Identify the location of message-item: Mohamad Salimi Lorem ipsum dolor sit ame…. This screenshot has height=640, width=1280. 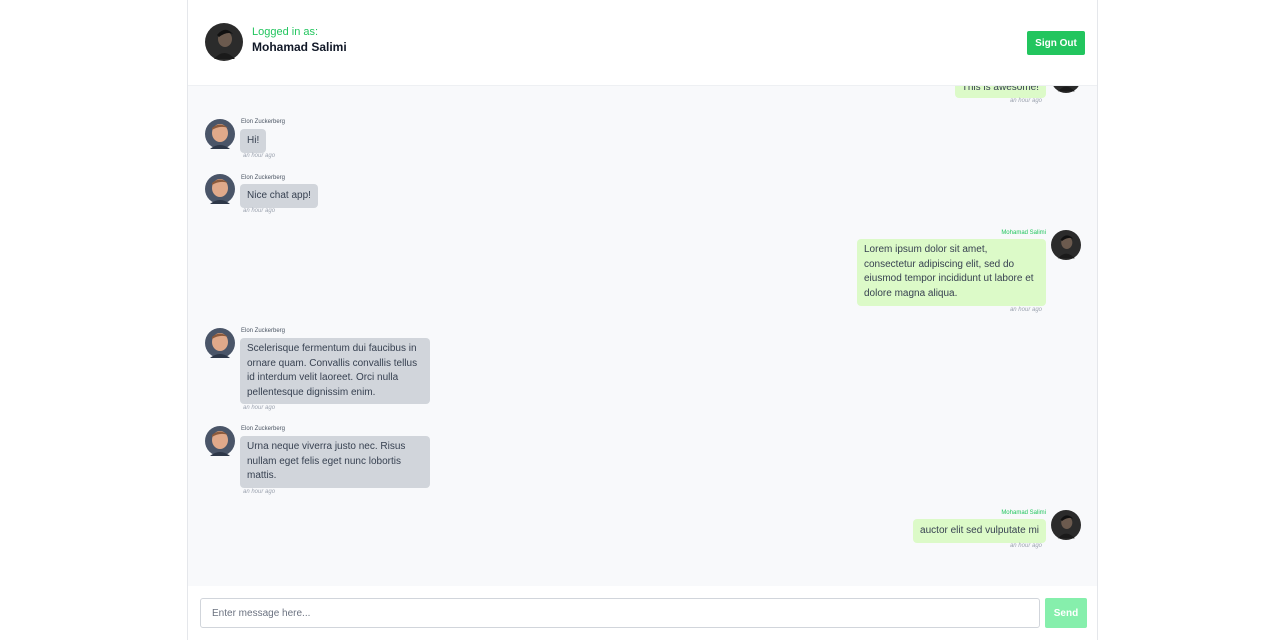
(642, 275).